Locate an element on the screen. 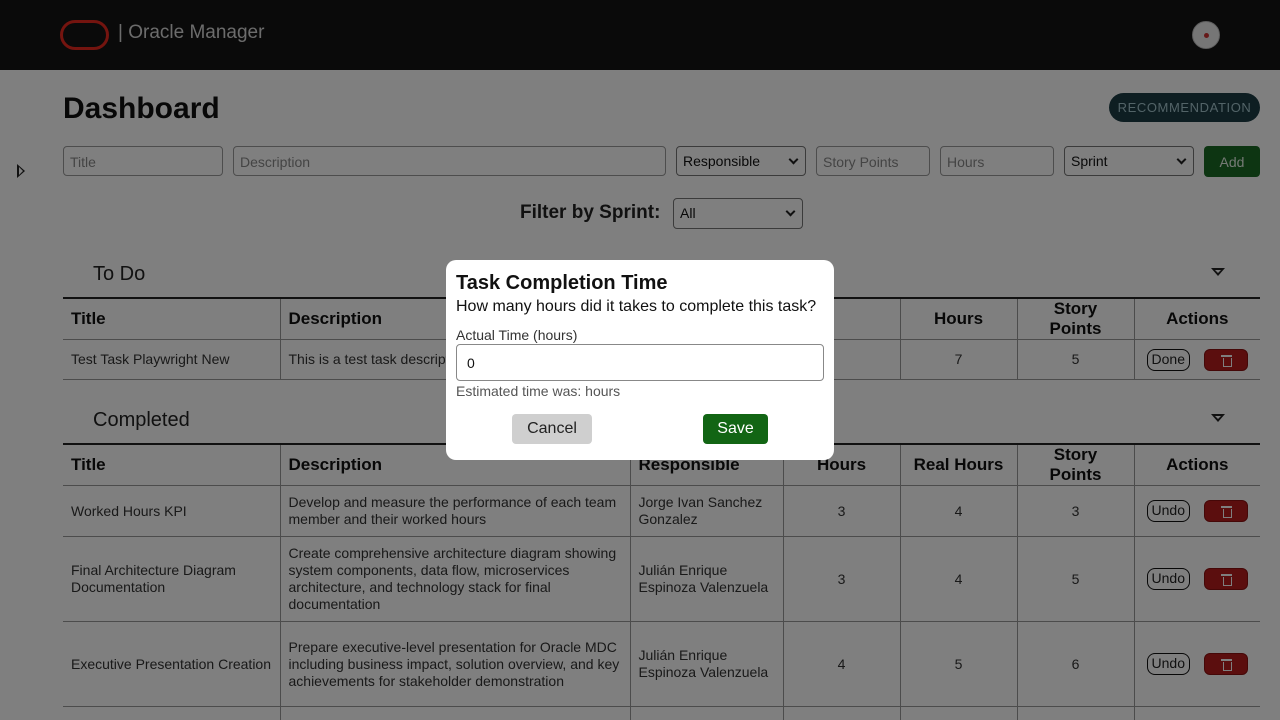 The image size is (1280, 720). actual-time-input: 0 is located at coordinates (640, 362).